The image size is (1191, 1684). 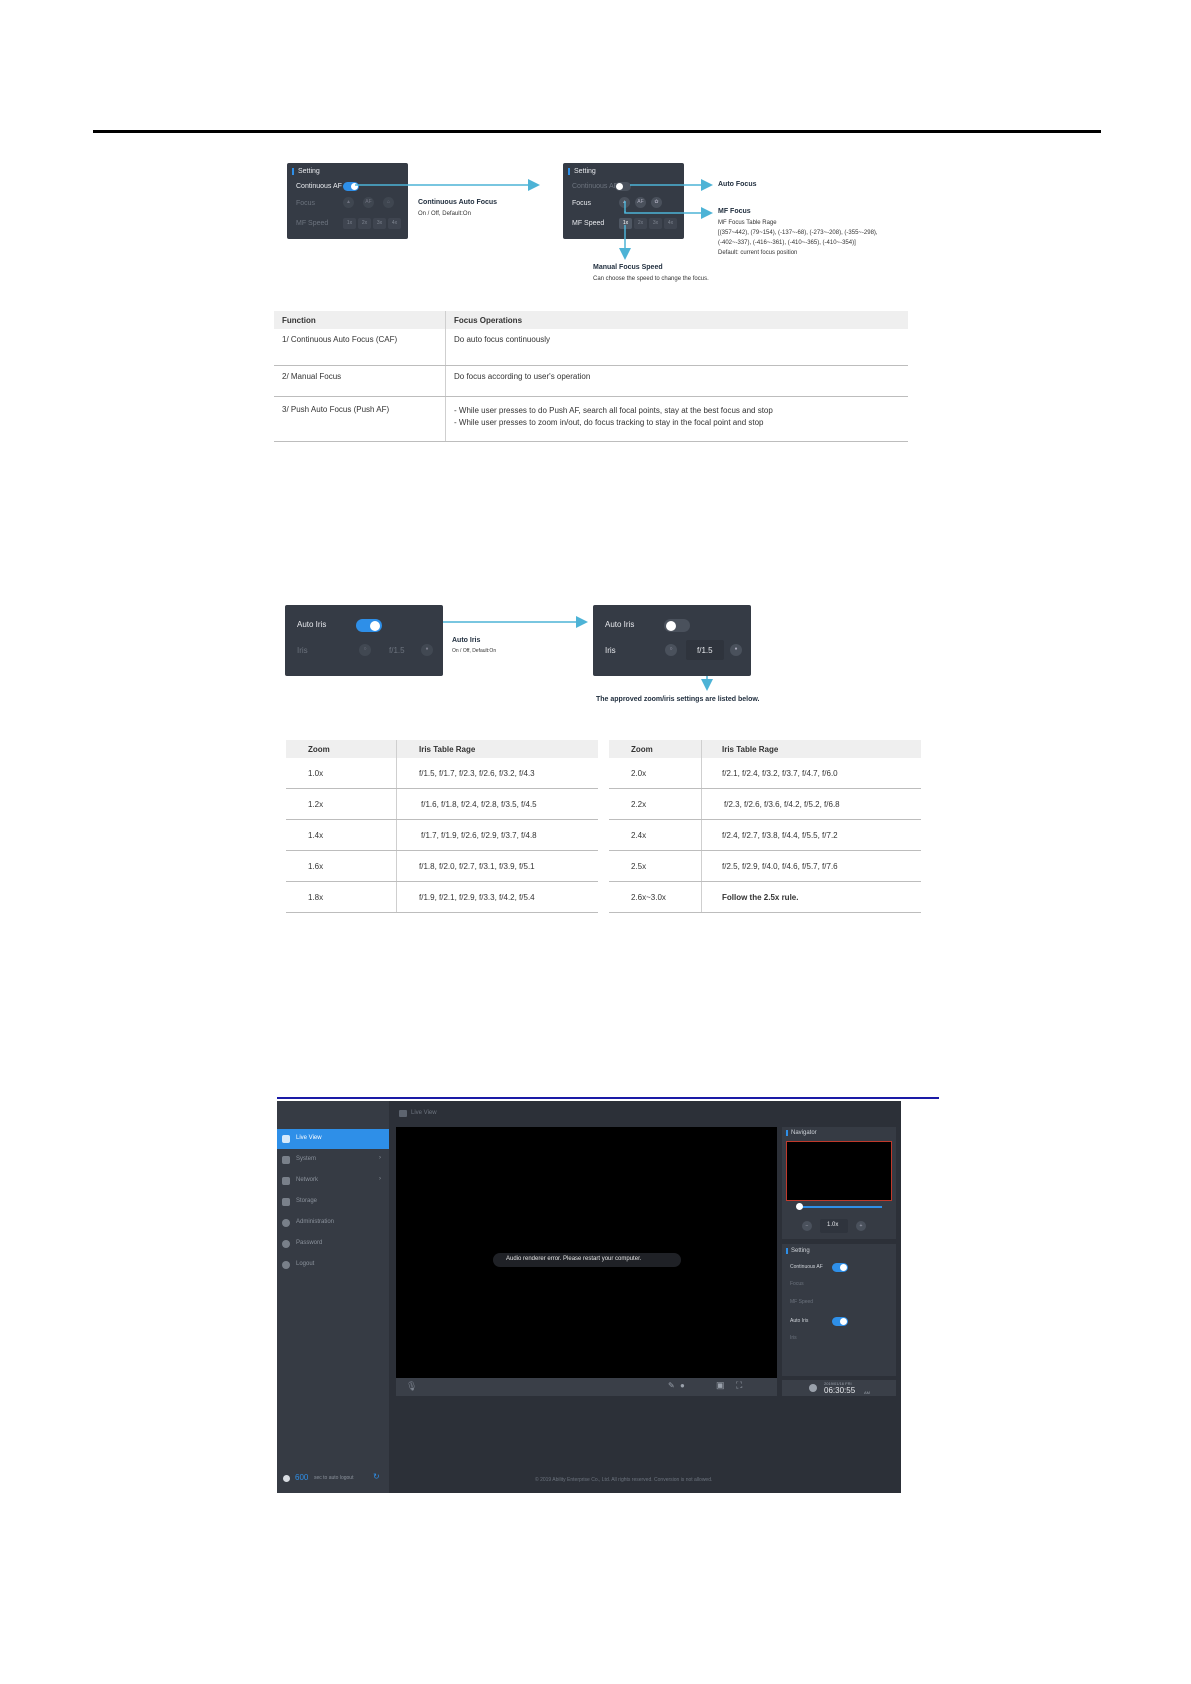 I want to click on auto-iris-annotation-sub: On / Off, Default:On, so click(x=474, y=651).